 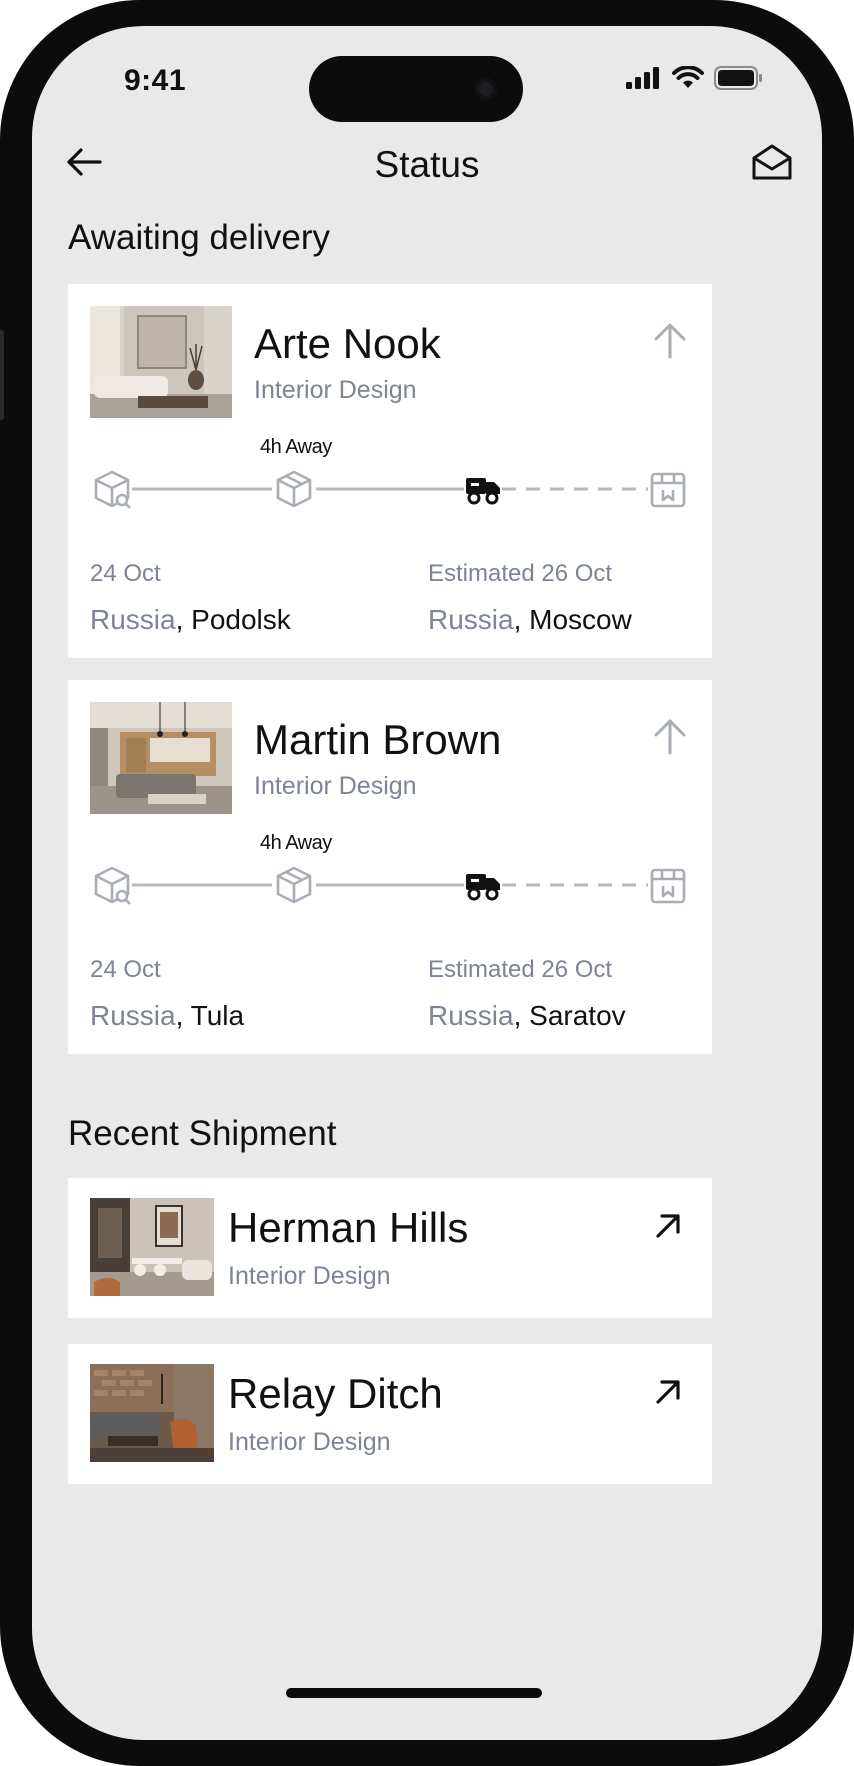 I want to click on page-title: Status, so click(x=427, y=164).